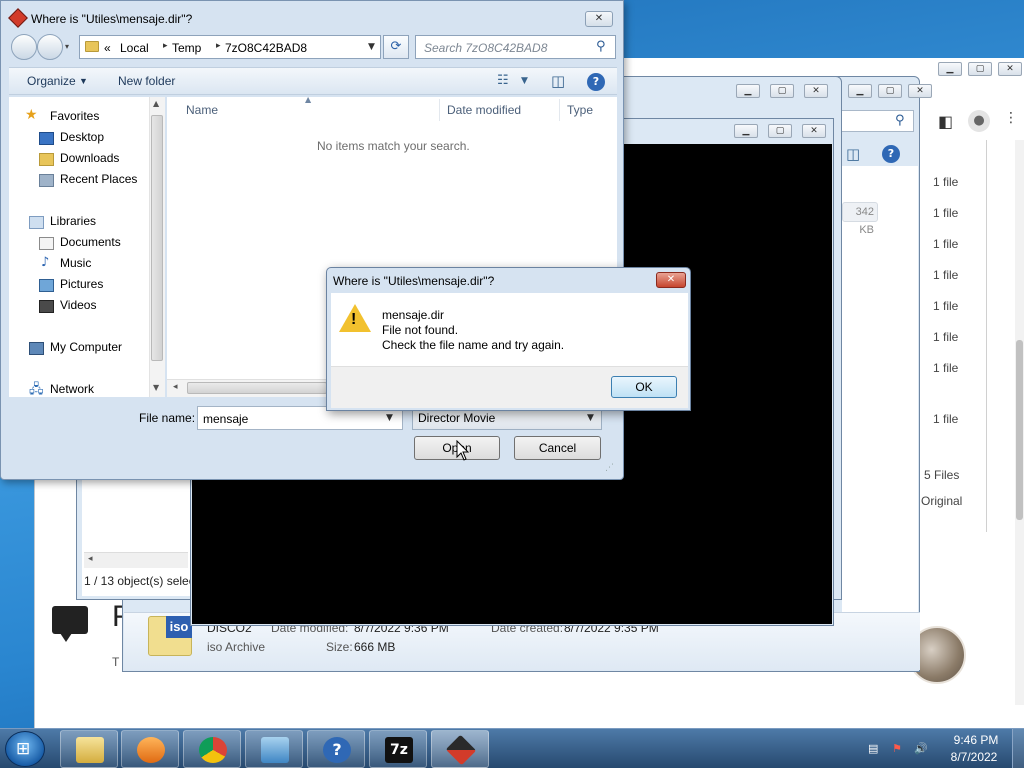  Describe the element at coordinates (50, 47) in the screenshot. I see `forward-button` at that location.